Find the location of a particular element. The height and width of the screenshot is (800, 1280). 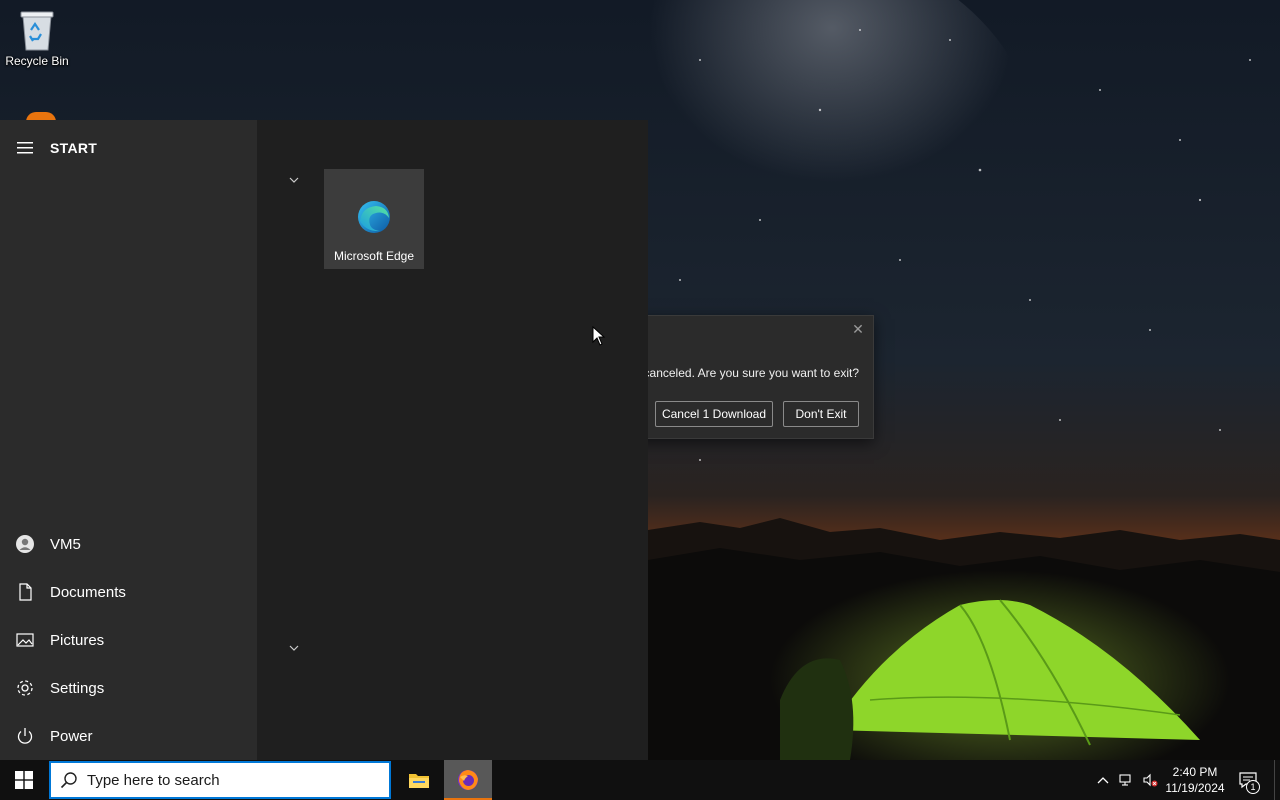

mouse-cursor-icon is located at coordinates (599, 336).